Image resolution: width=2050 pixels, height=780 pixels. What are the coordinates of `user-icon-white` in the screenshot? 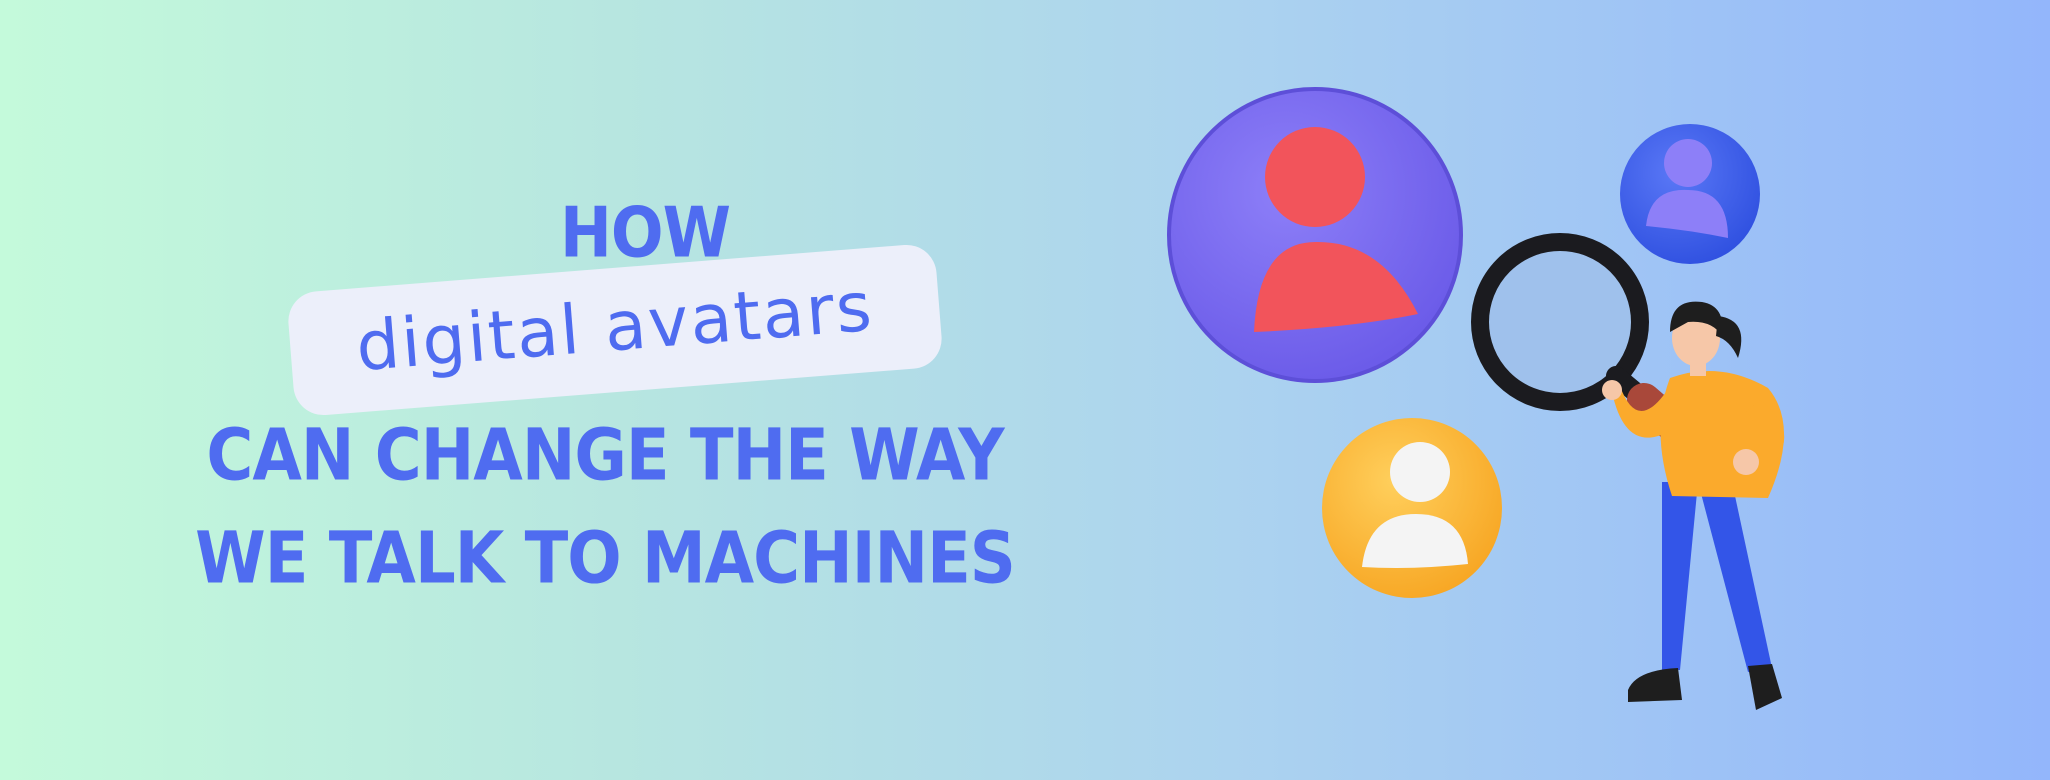 It's located at (1412, 508).